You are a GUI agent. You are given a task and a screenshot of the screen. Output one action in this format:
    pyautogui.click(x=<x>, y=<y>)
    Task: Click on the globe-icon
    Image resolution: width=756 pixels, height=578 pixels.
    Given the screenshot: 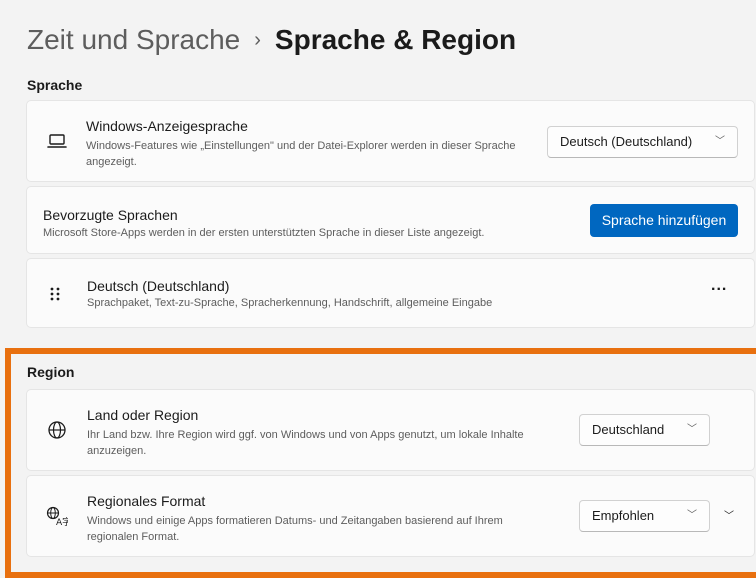 What is the action you would take?
    pyautogui.click(x=57, y=432)
    